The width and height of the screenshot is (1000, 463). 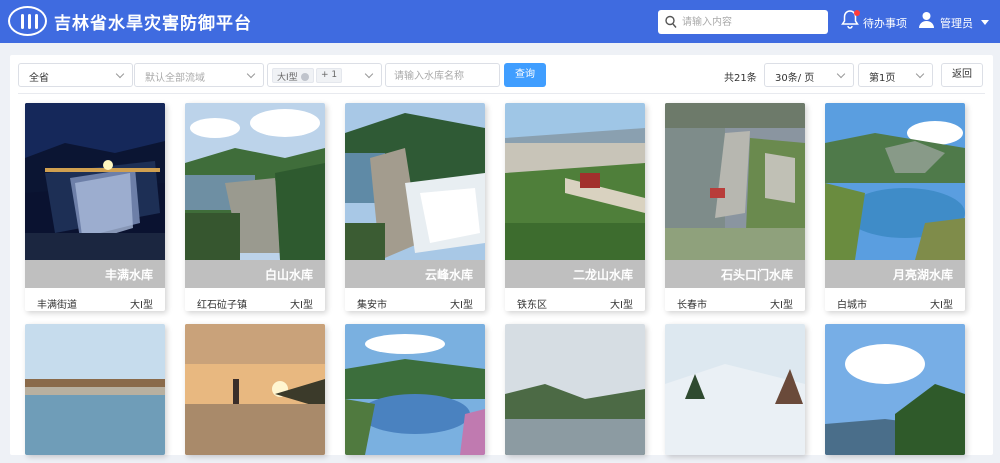 What do you see at coordinates (175, 78) in the screenshot?
I see `basin-select-placeholder: 默认全部流域` at bounding box center [175, 78].